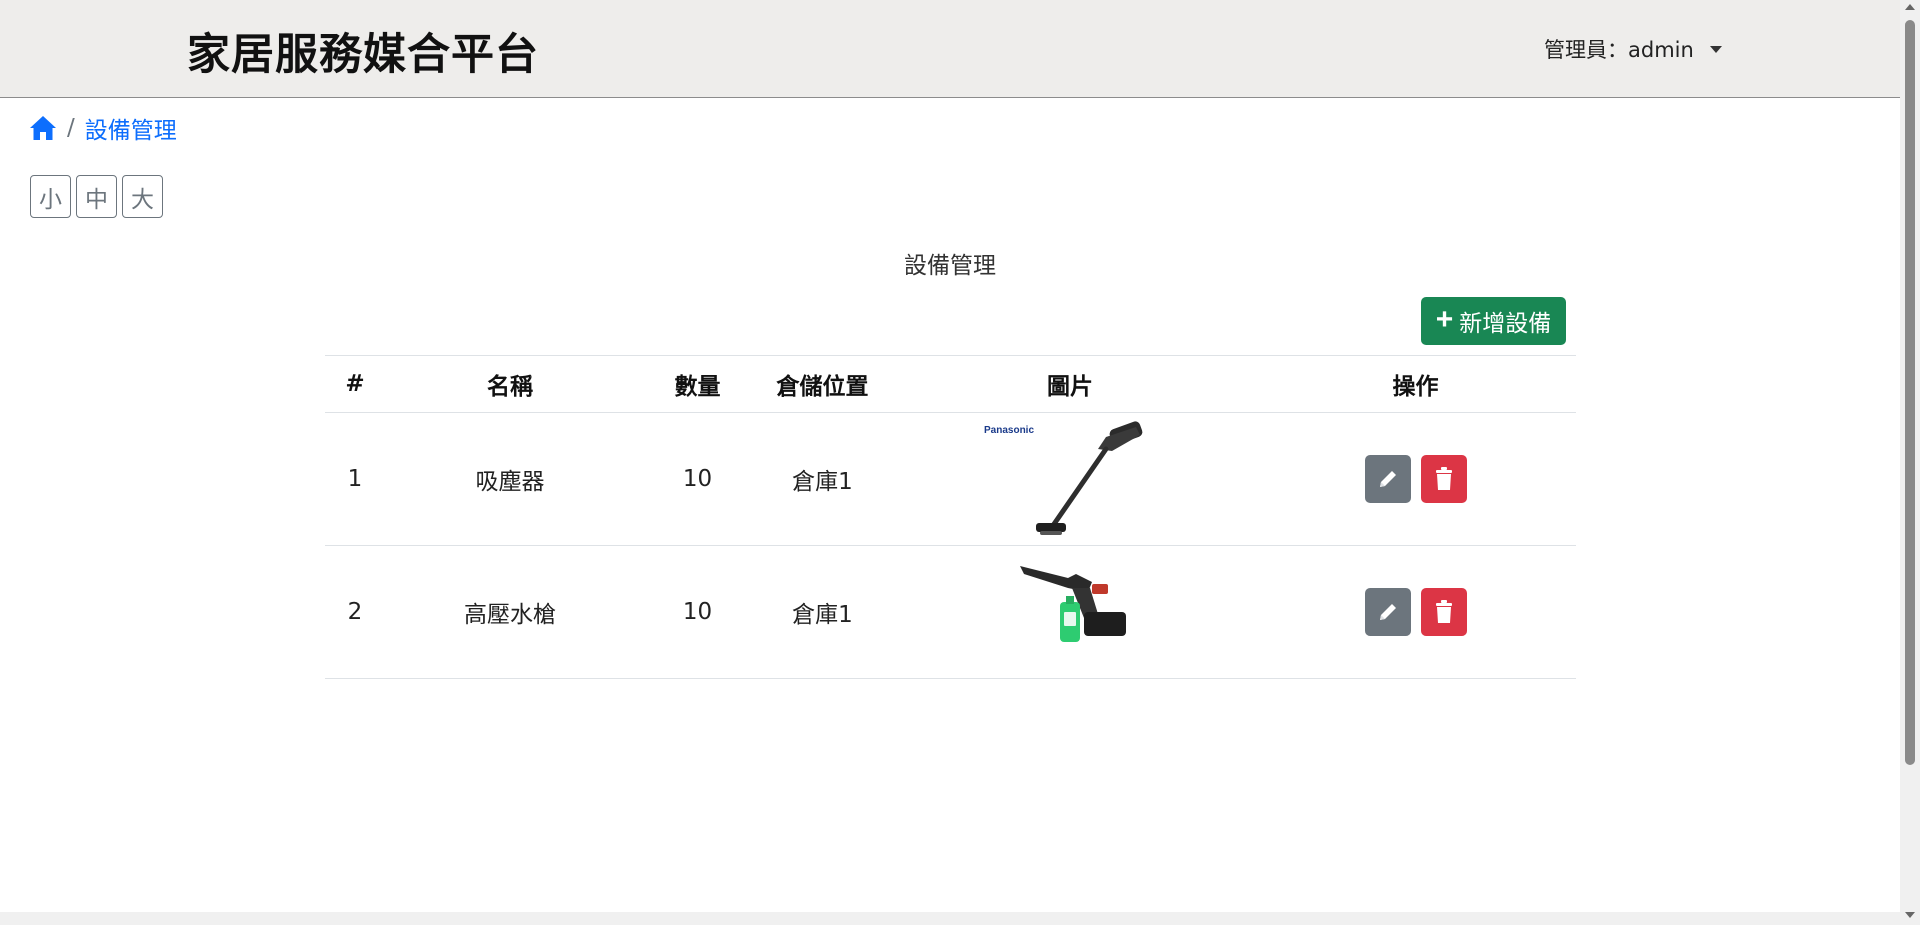 The height and width of the screenshot is (925, 1920). Describe the element at coordinates (950, 49) in the screenshot. I see `top-navbar: 家居服務媒合平台 管理員：admin` at that location.